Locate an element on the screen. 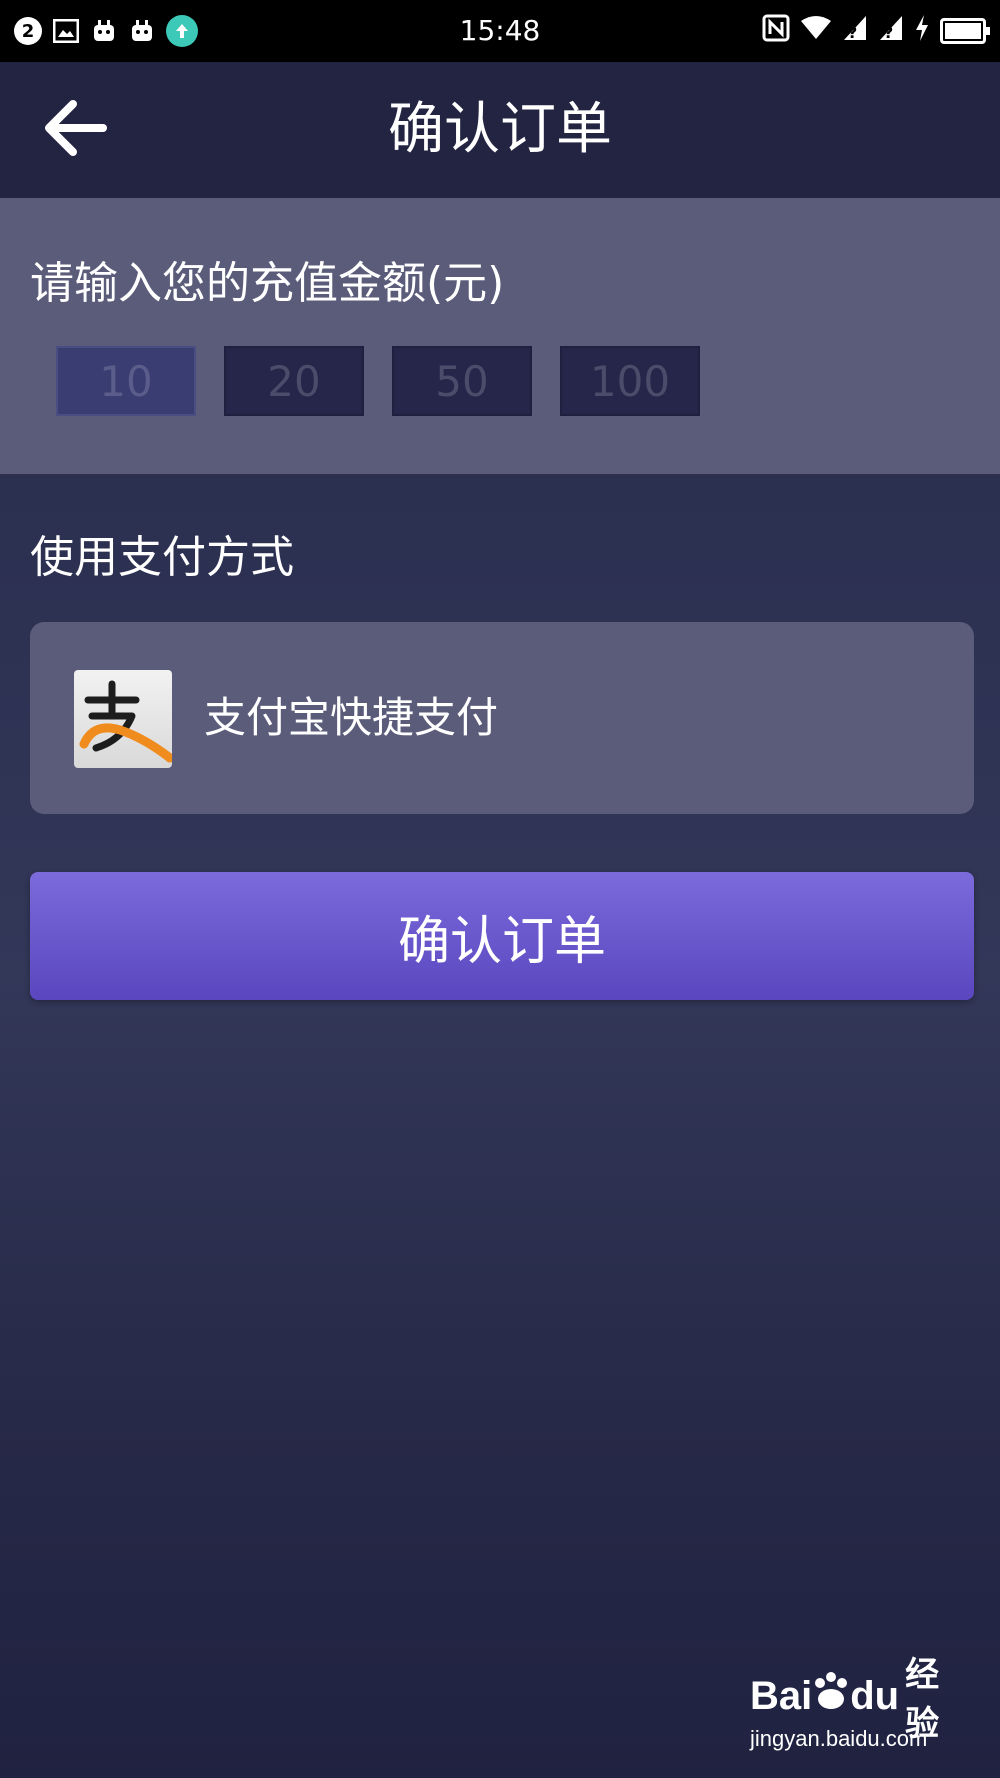 This screenshot has width=1000, height=1778. nfc-icon is located at coordinates (776, 31).